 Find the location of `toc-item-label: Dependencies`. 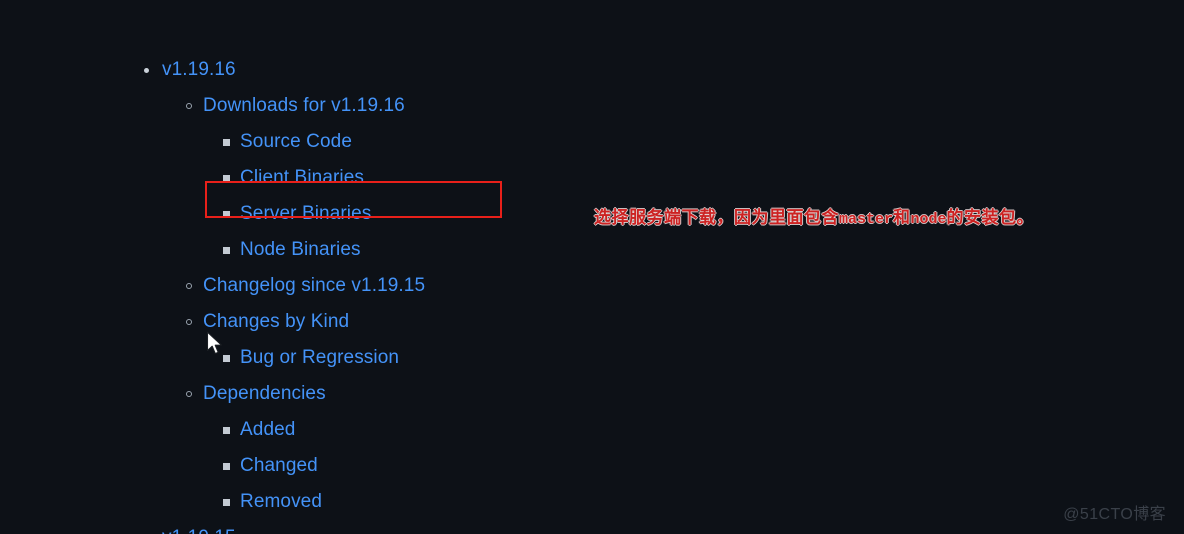

toc-item-label: Dependencies is located at coordinates (264, 393).